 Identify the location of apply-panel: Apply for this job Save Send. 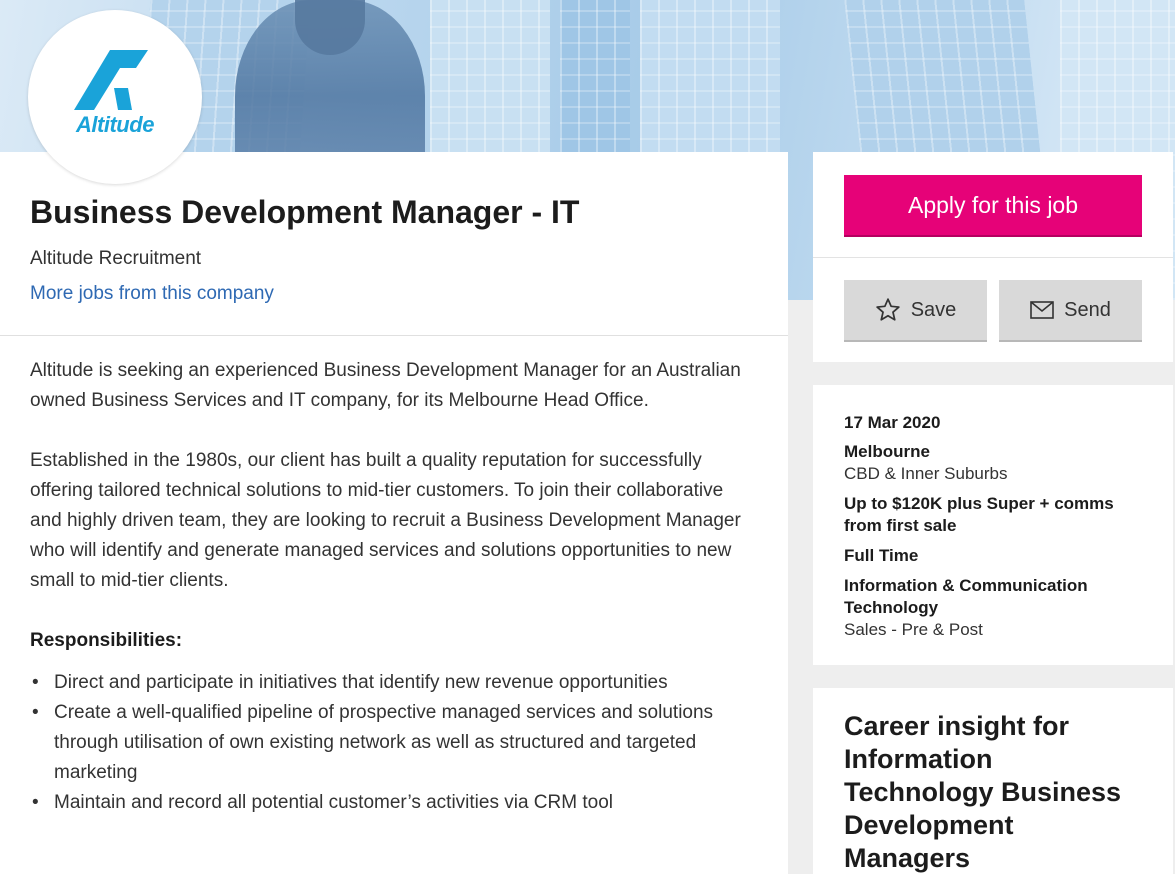
(993, 257).